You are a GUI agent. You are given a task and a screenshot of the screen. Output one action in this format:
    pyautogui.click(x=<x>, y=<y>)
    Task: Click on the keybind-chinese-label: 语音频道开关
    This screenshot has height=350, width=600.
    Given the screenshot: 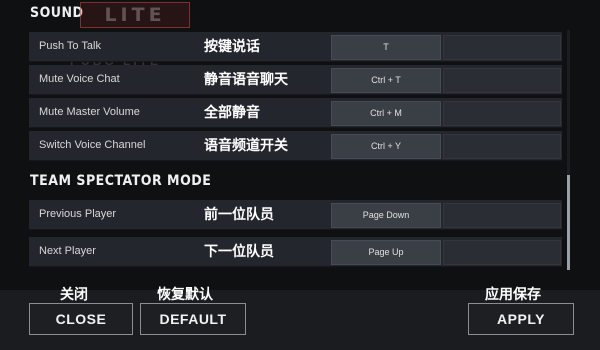 What is the action you would take?
    pyautogui.click(x=246, y=145)
    